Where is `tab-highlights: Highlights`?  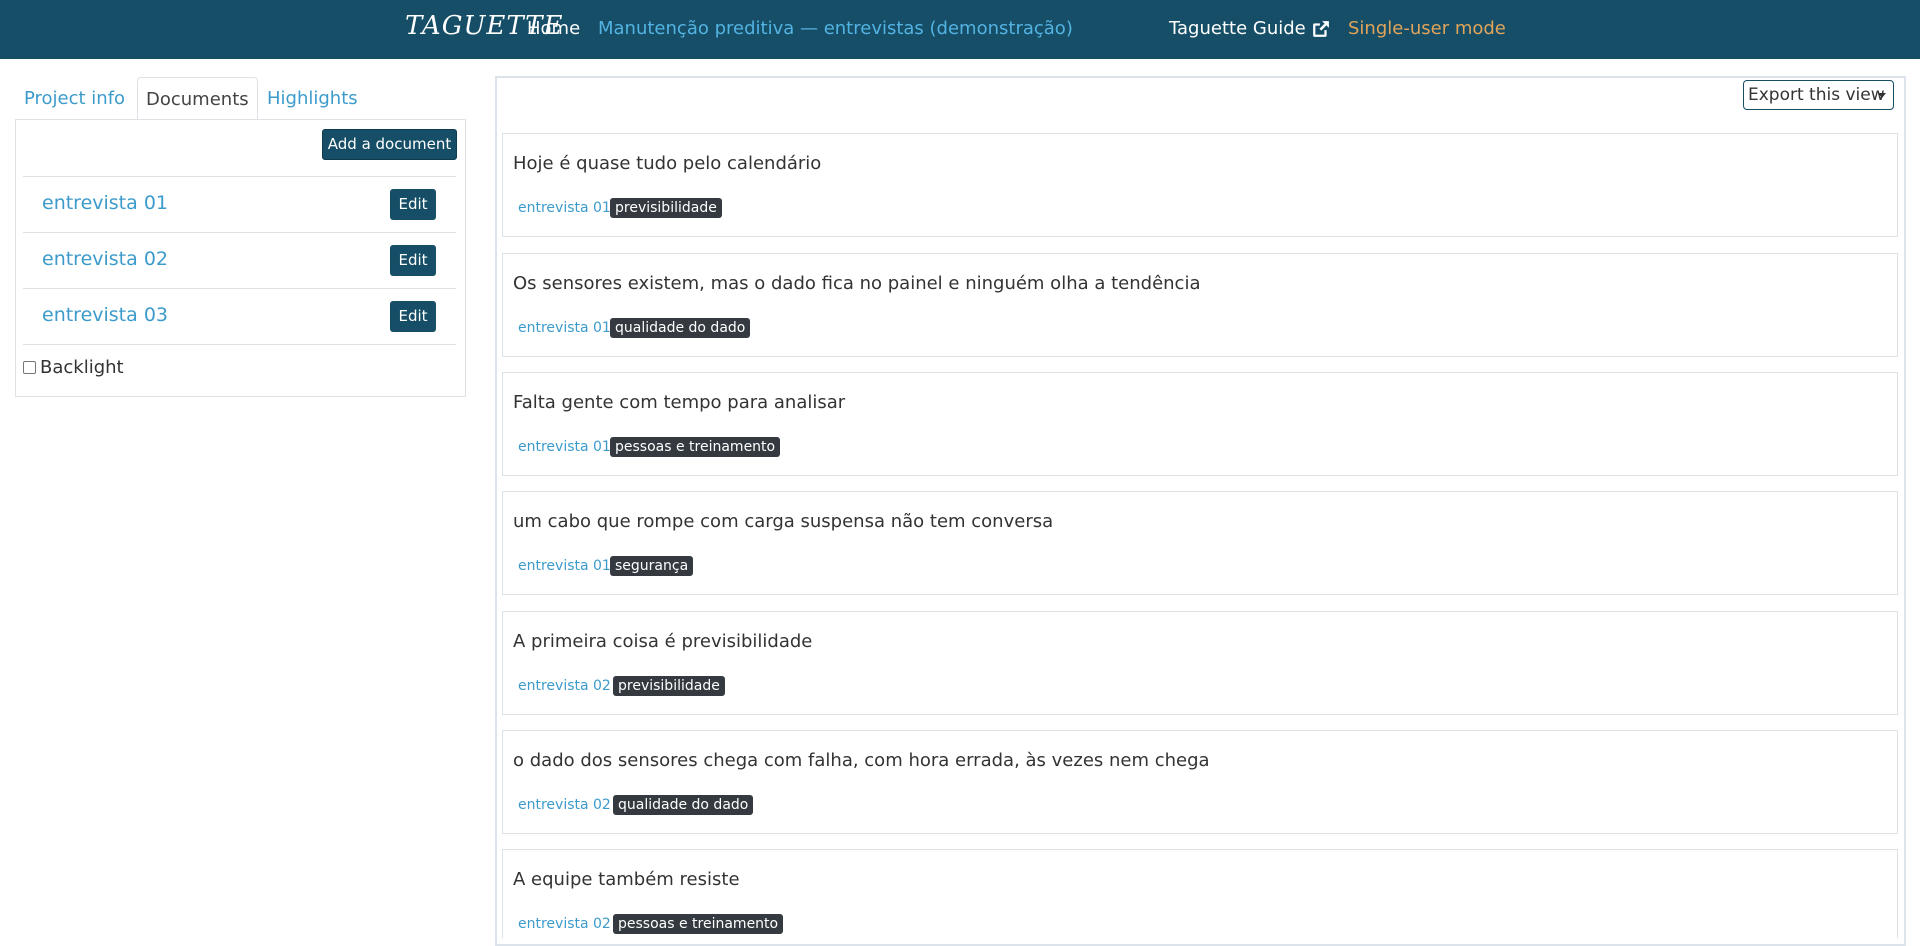
tab-highlights: Highlights is located at coordinates (312, 98).